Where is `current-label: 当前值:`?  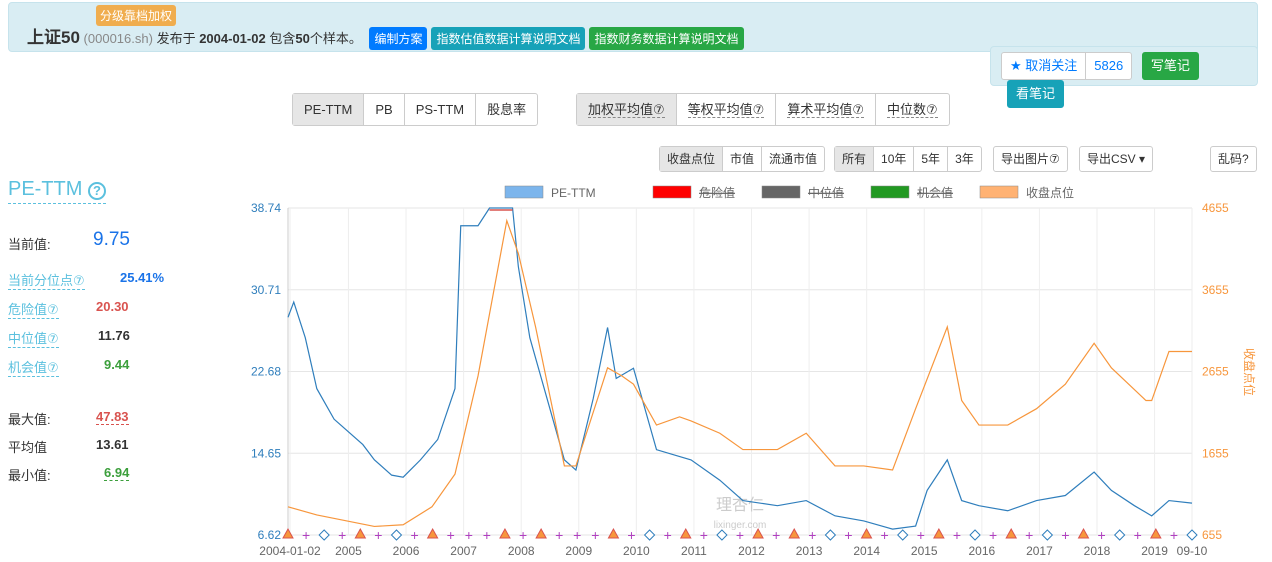 current-label: 当前值: is located at coordinates (29, 244).